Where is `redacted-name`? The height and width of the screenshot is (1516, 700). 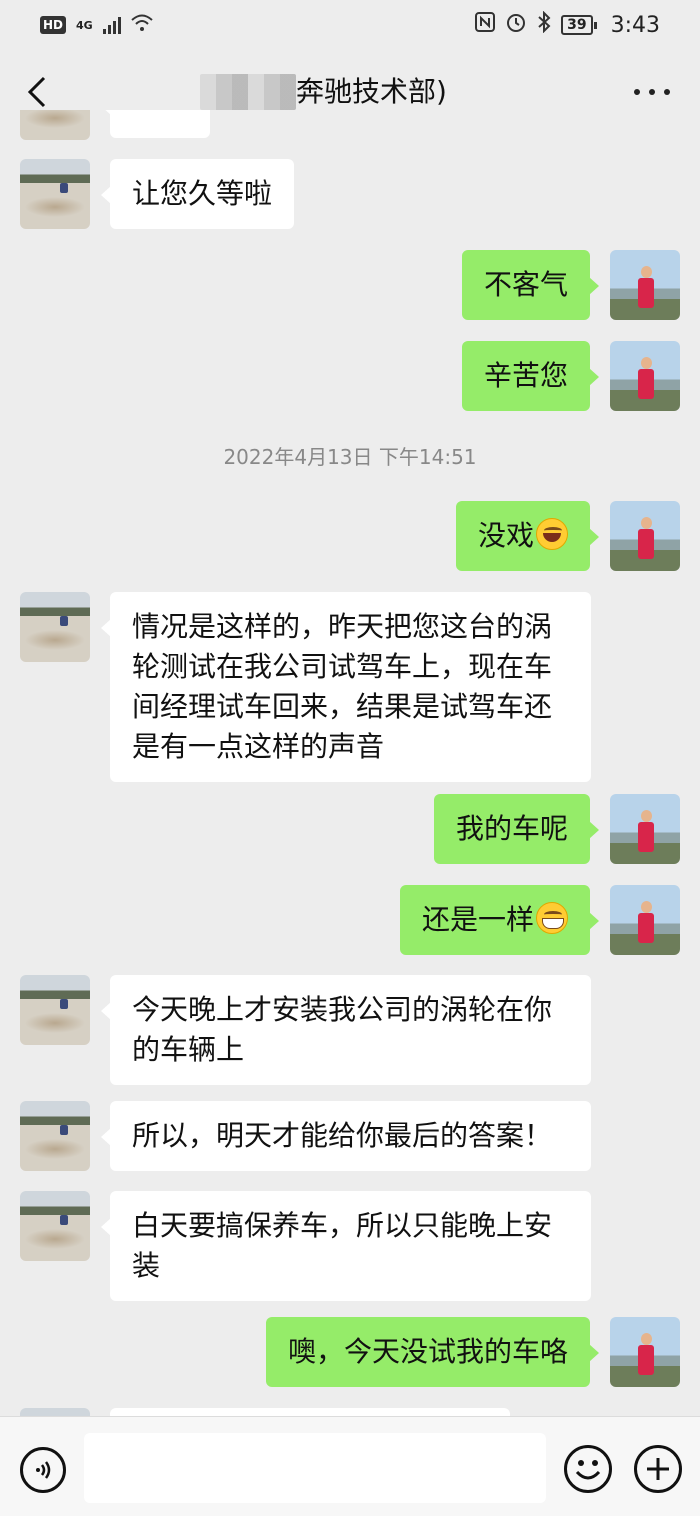 redacted-name is located at coordinates (248, 92).